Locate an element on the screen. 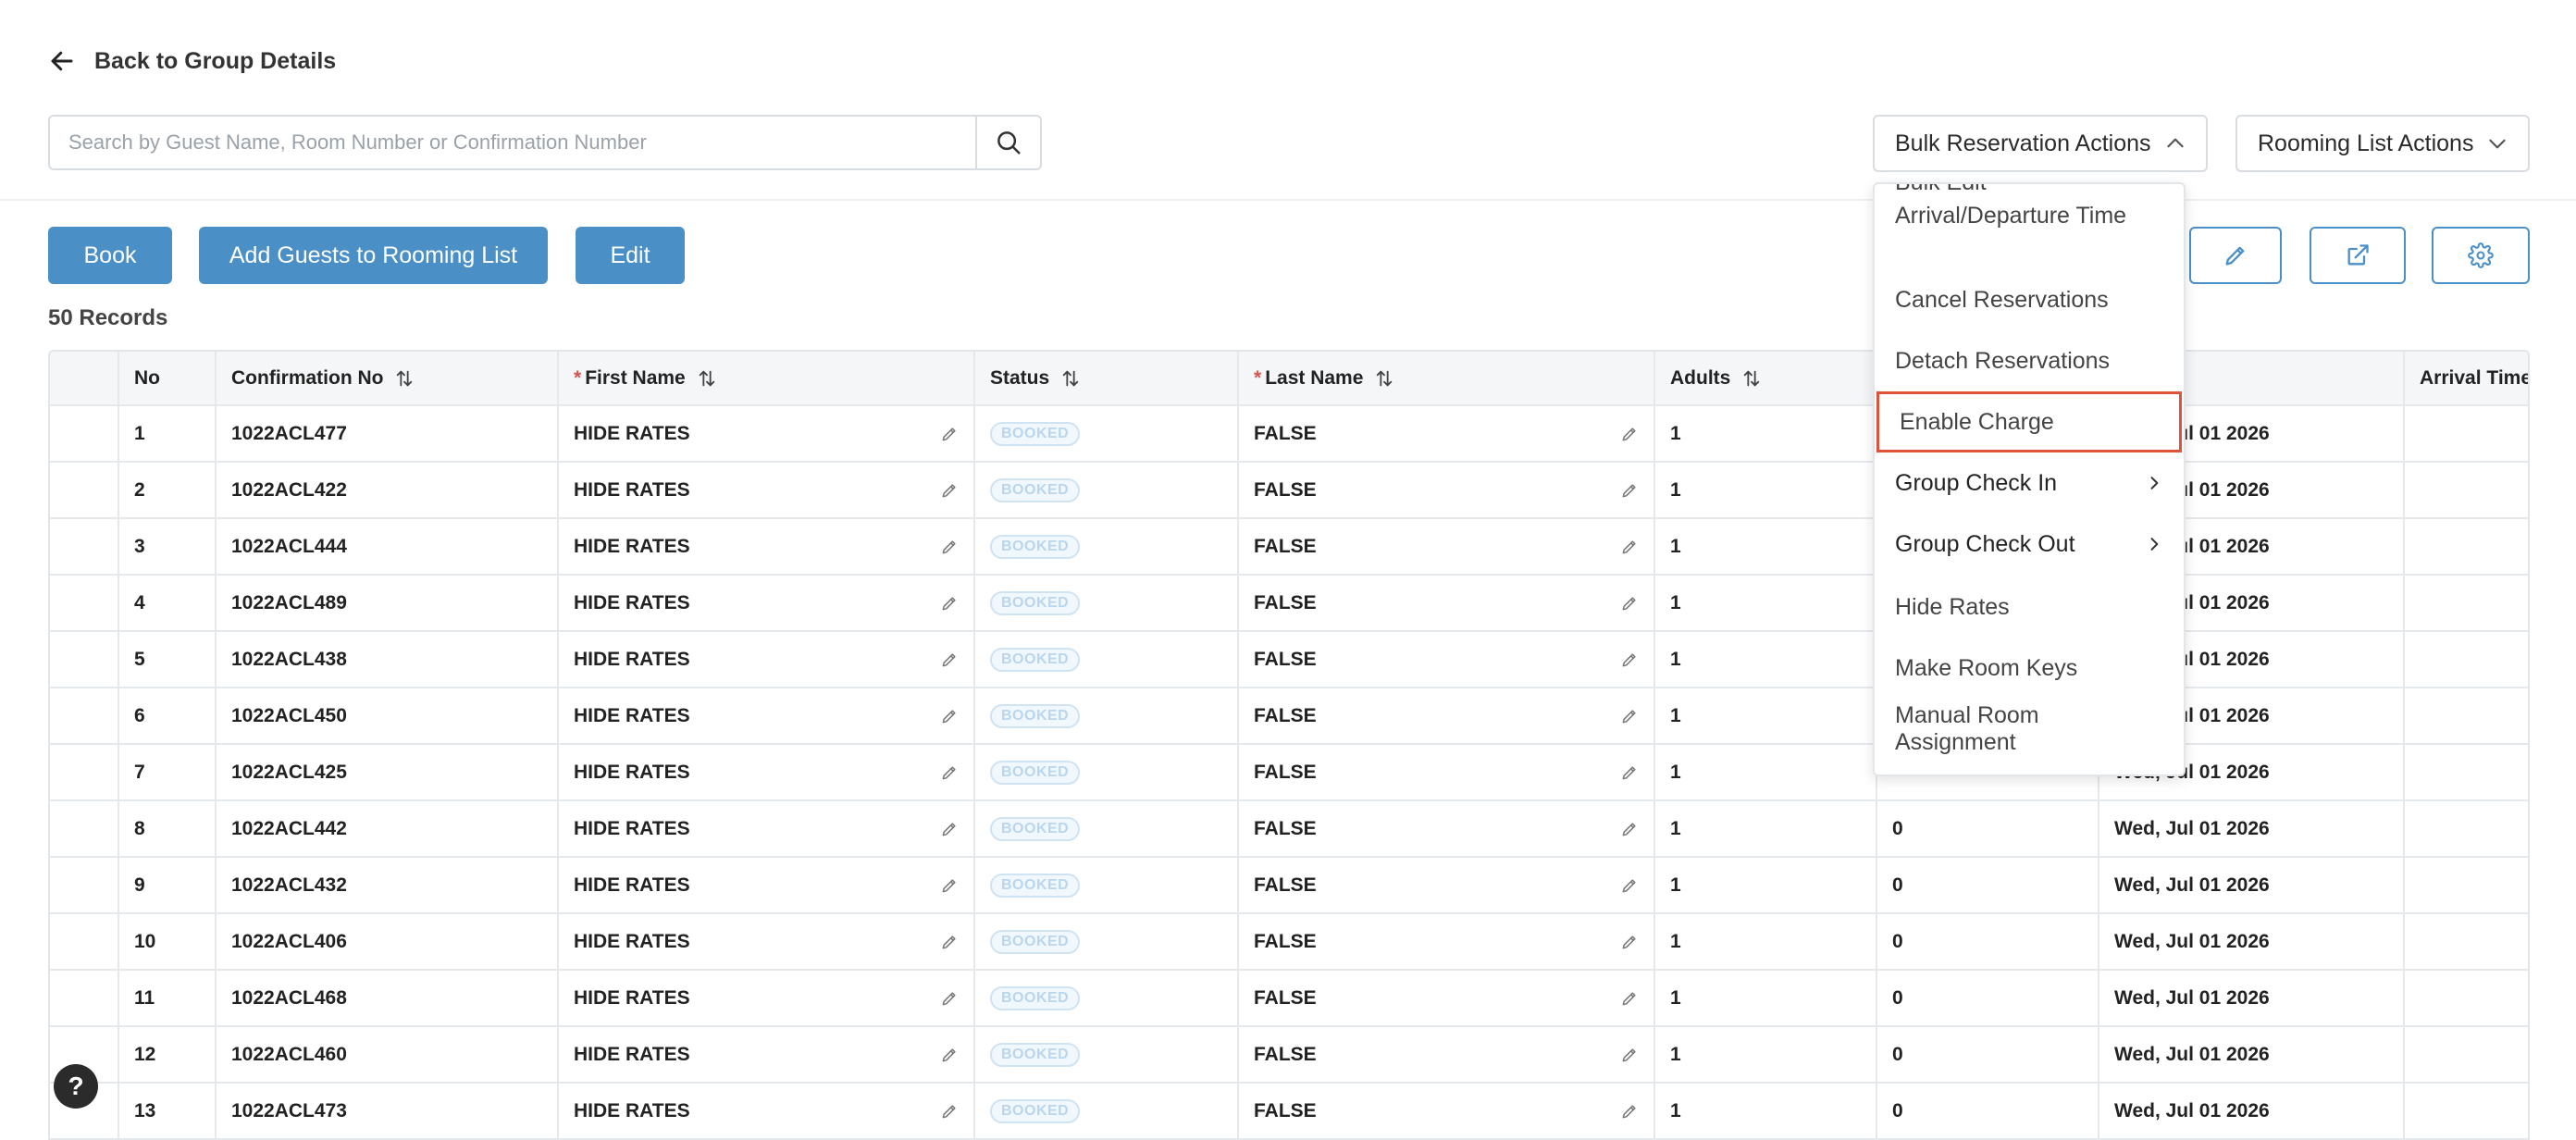  menu-item: Bulk Edit Arrival/Departure Time is located at coordinates (2030, 213).